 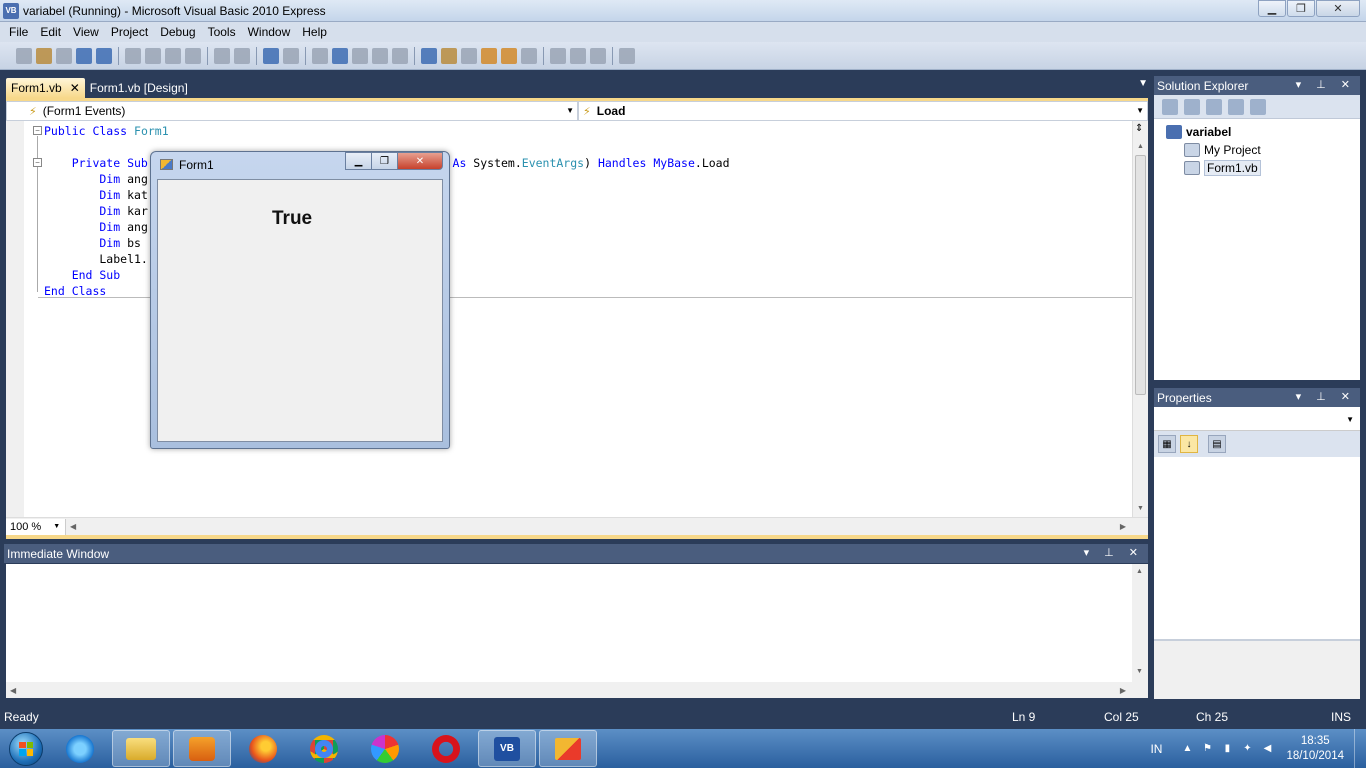 I want to click on tab-form1-code: Form1.vb ✕, so click(x=45, y=88).